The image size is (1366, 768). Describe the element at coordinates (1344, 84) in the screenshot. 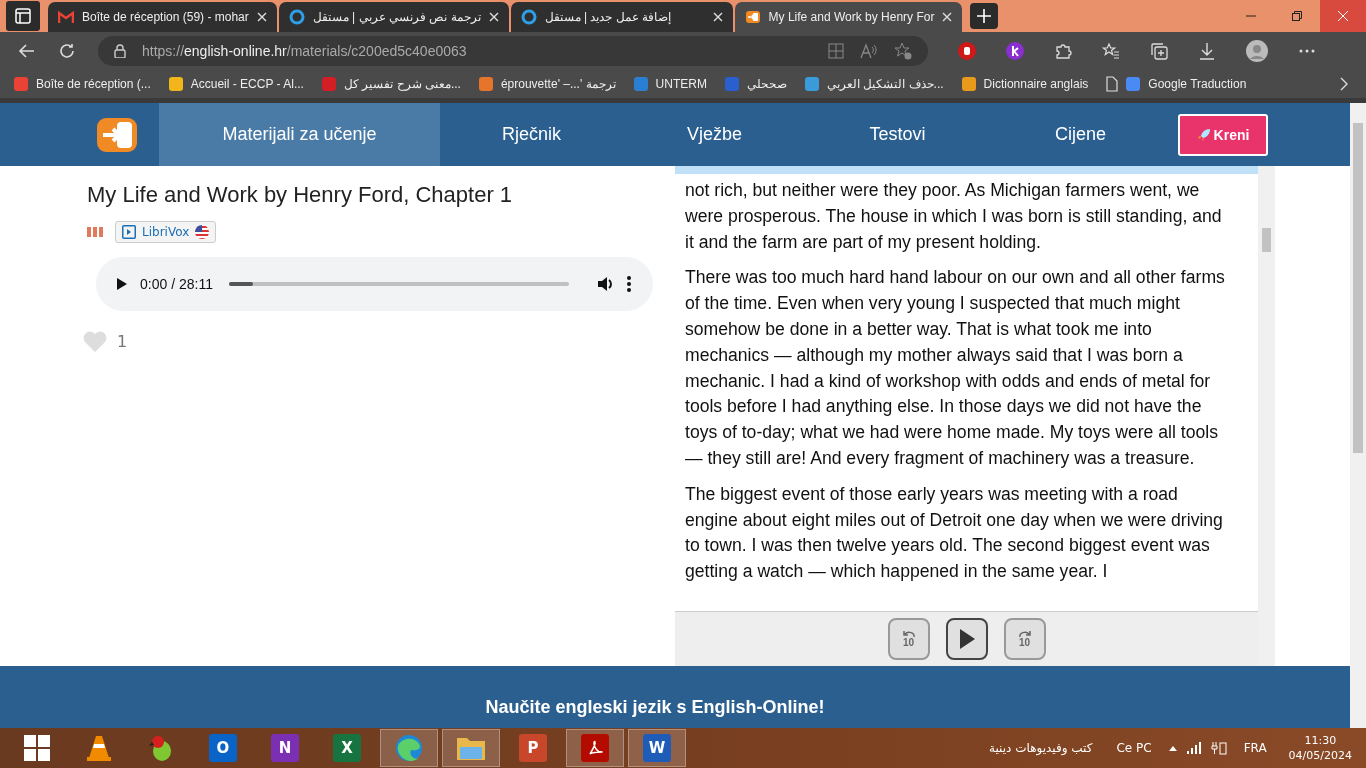

I see `chevron-right-icon` at that location.